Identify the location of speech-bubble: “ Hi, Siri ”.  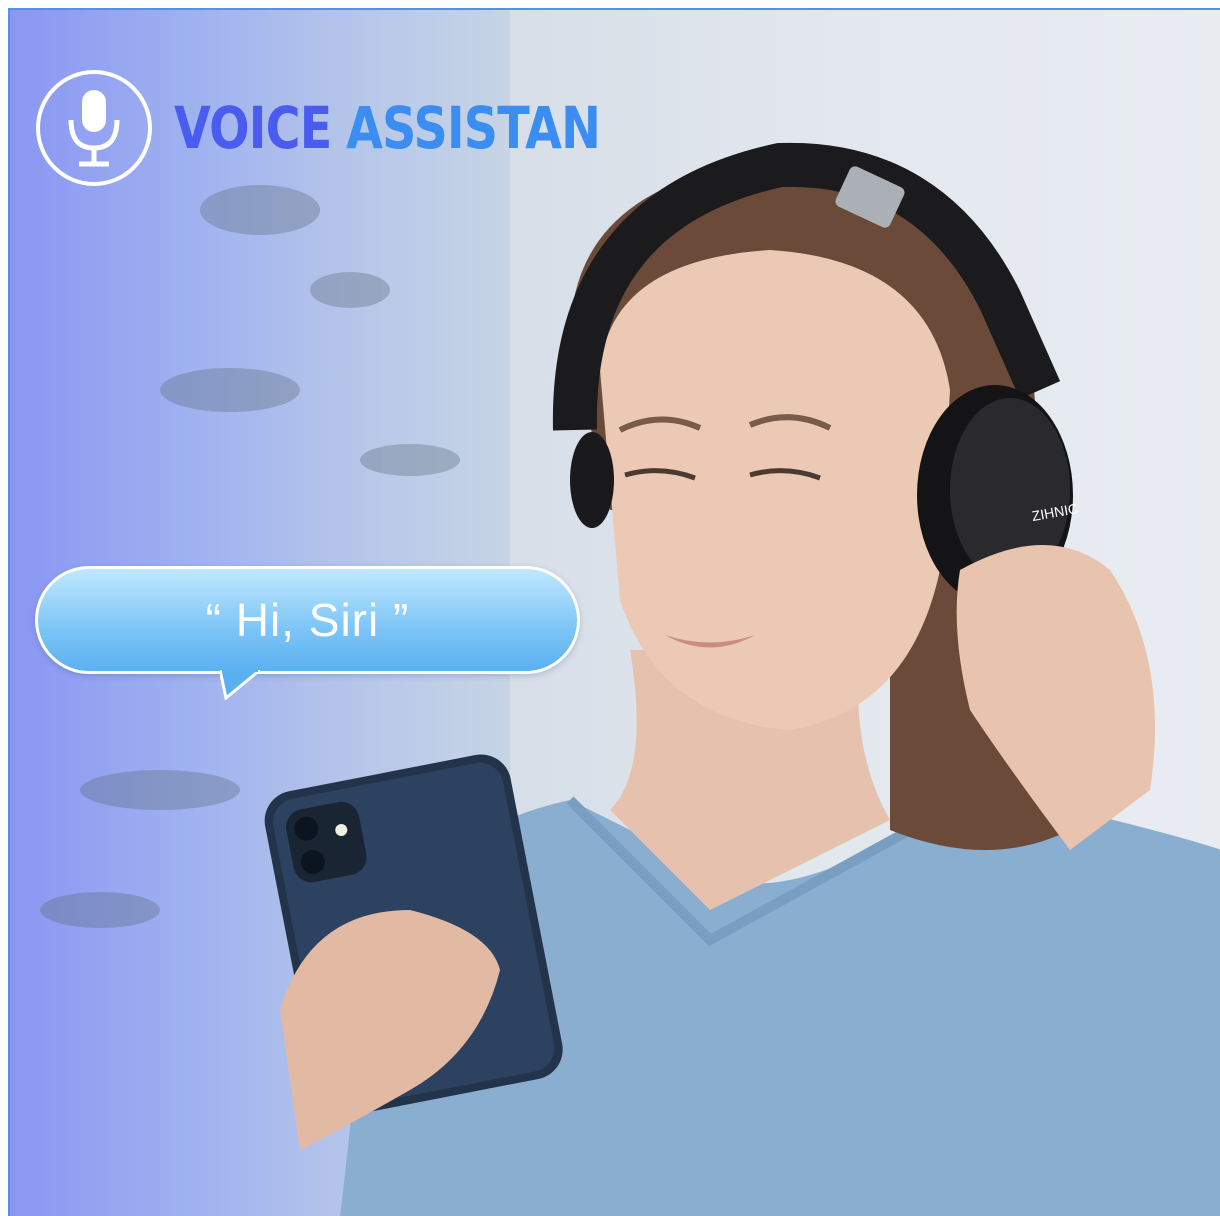
(307, 620).